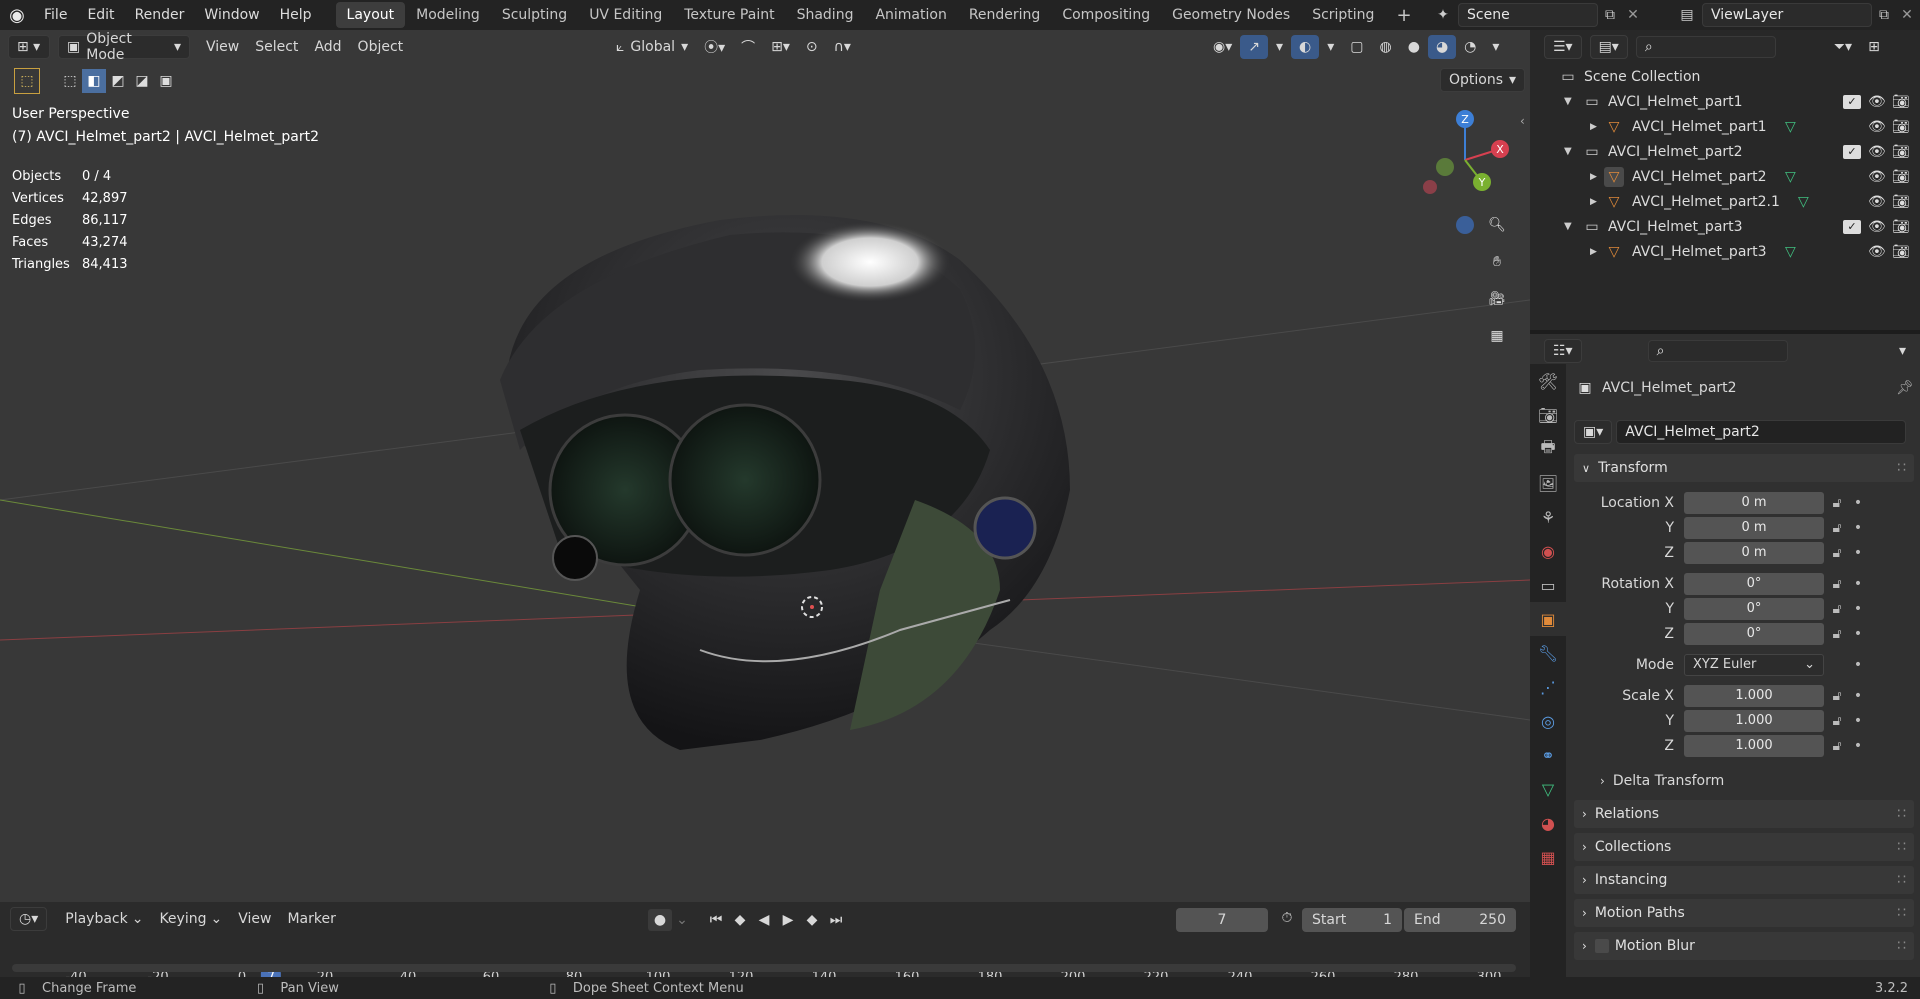 The width and height of the screenshot is (1920, 999). What do you see at coordinates (1445, 167) in the screenshot?
I see `gizmo-neg-y` at bounding box center [1445, 167].